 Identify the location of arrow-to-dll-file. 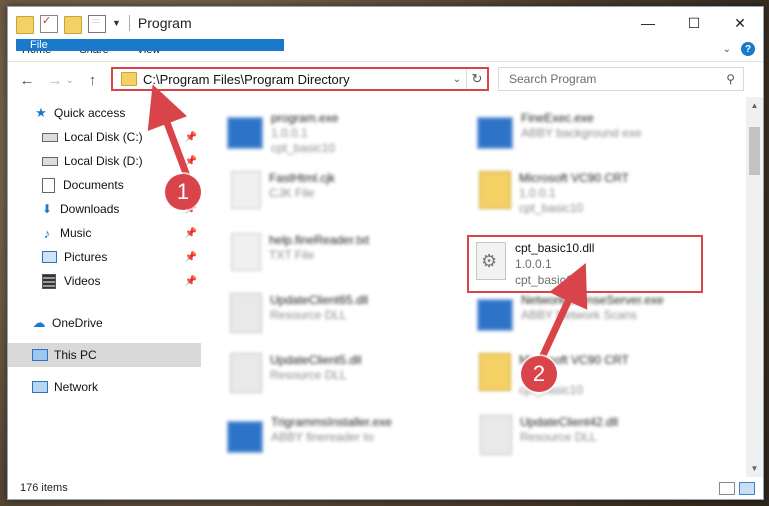
(562, 314).